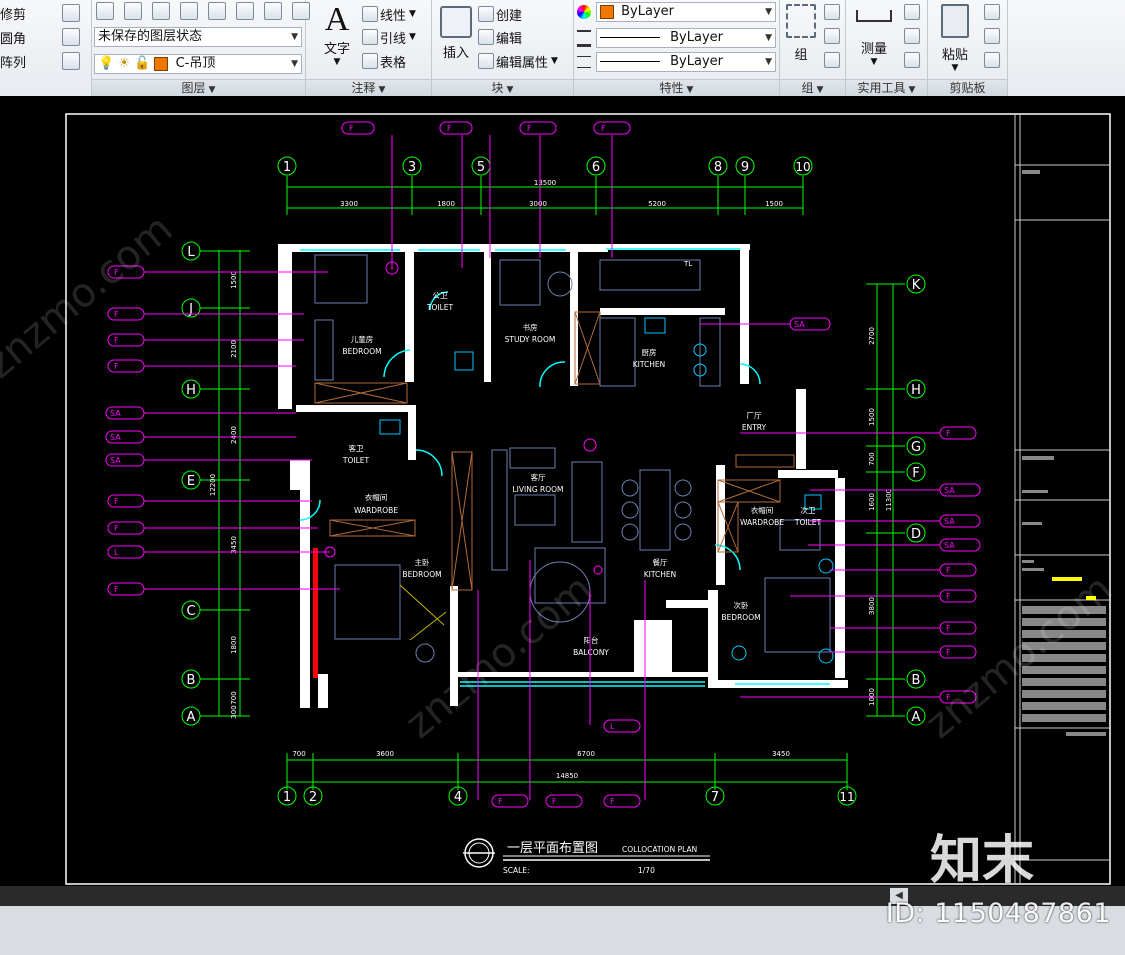  I want to click on select-all-icon, so click(912, 36).